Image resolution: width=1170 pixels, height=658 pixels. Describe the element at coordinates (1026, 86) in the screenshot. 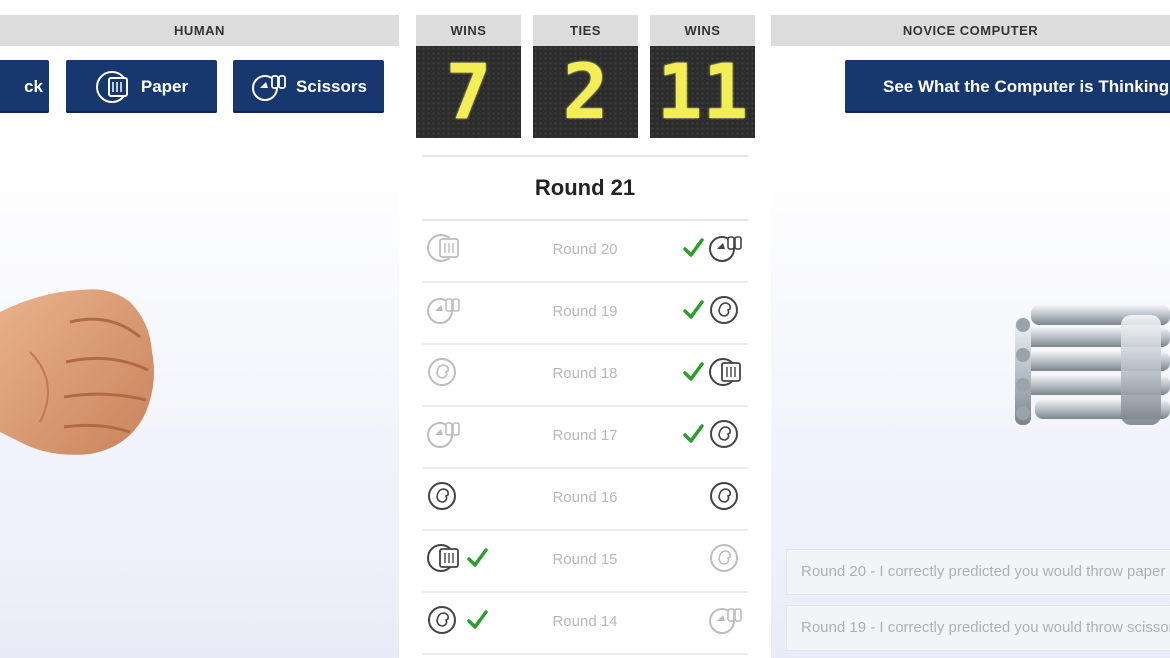

I see `see-computer-thinking-label: See What the Computer is Thinking` at that location.